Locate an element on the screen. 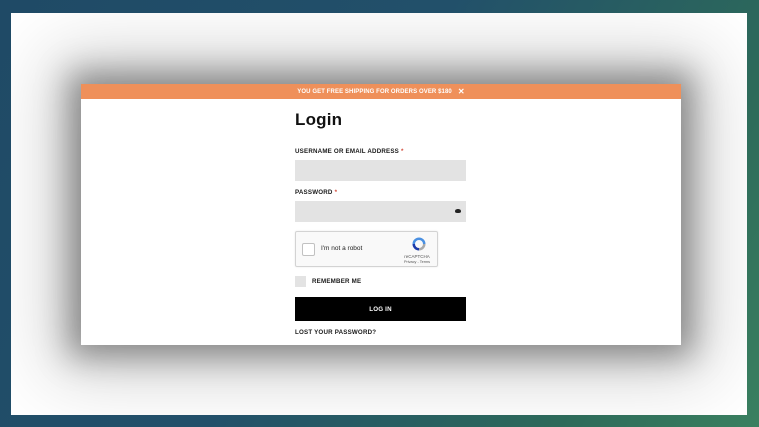  recaptcha-checkbox is located at coordinates (308, 249).